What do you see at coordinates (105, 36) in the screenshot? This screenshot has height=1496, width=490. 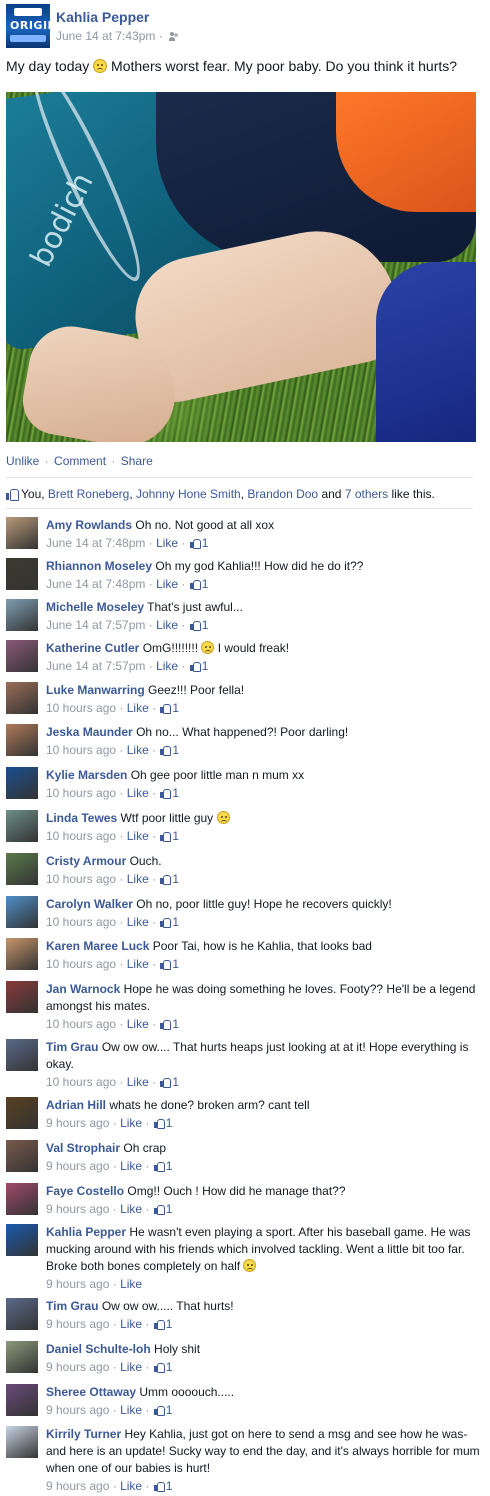 I see `post-time-link: June 14 at 7:43pm` at bounding box center [105, 36].